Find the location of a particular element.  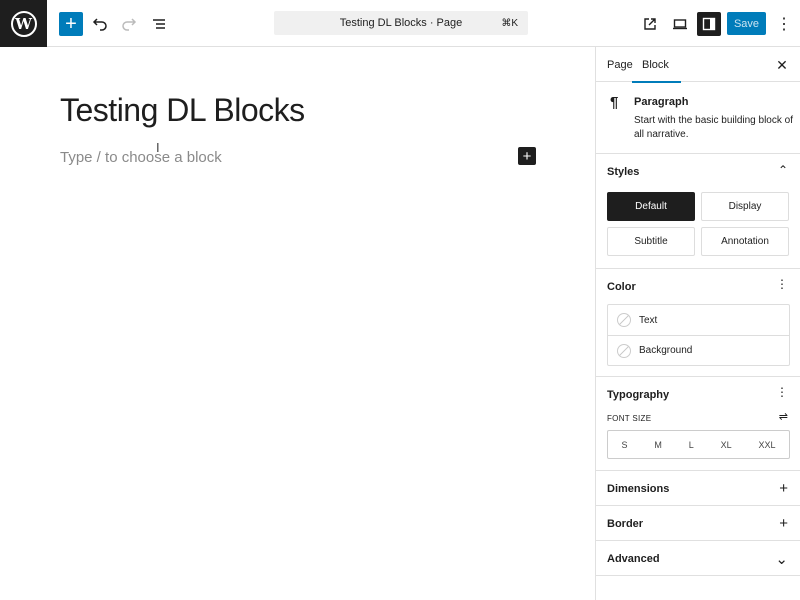

view-page-button is located at coordinates (650, 24).